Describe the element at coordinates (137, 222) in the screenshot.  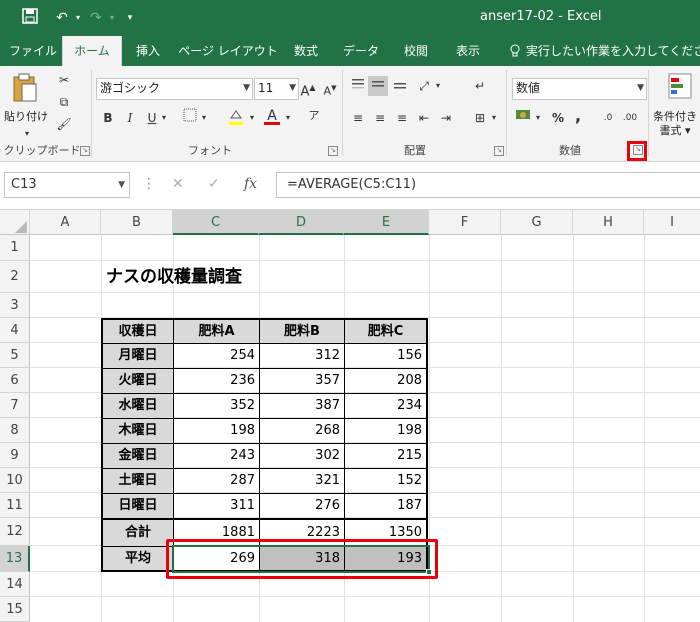
I see `column-header-b: B` at that location.